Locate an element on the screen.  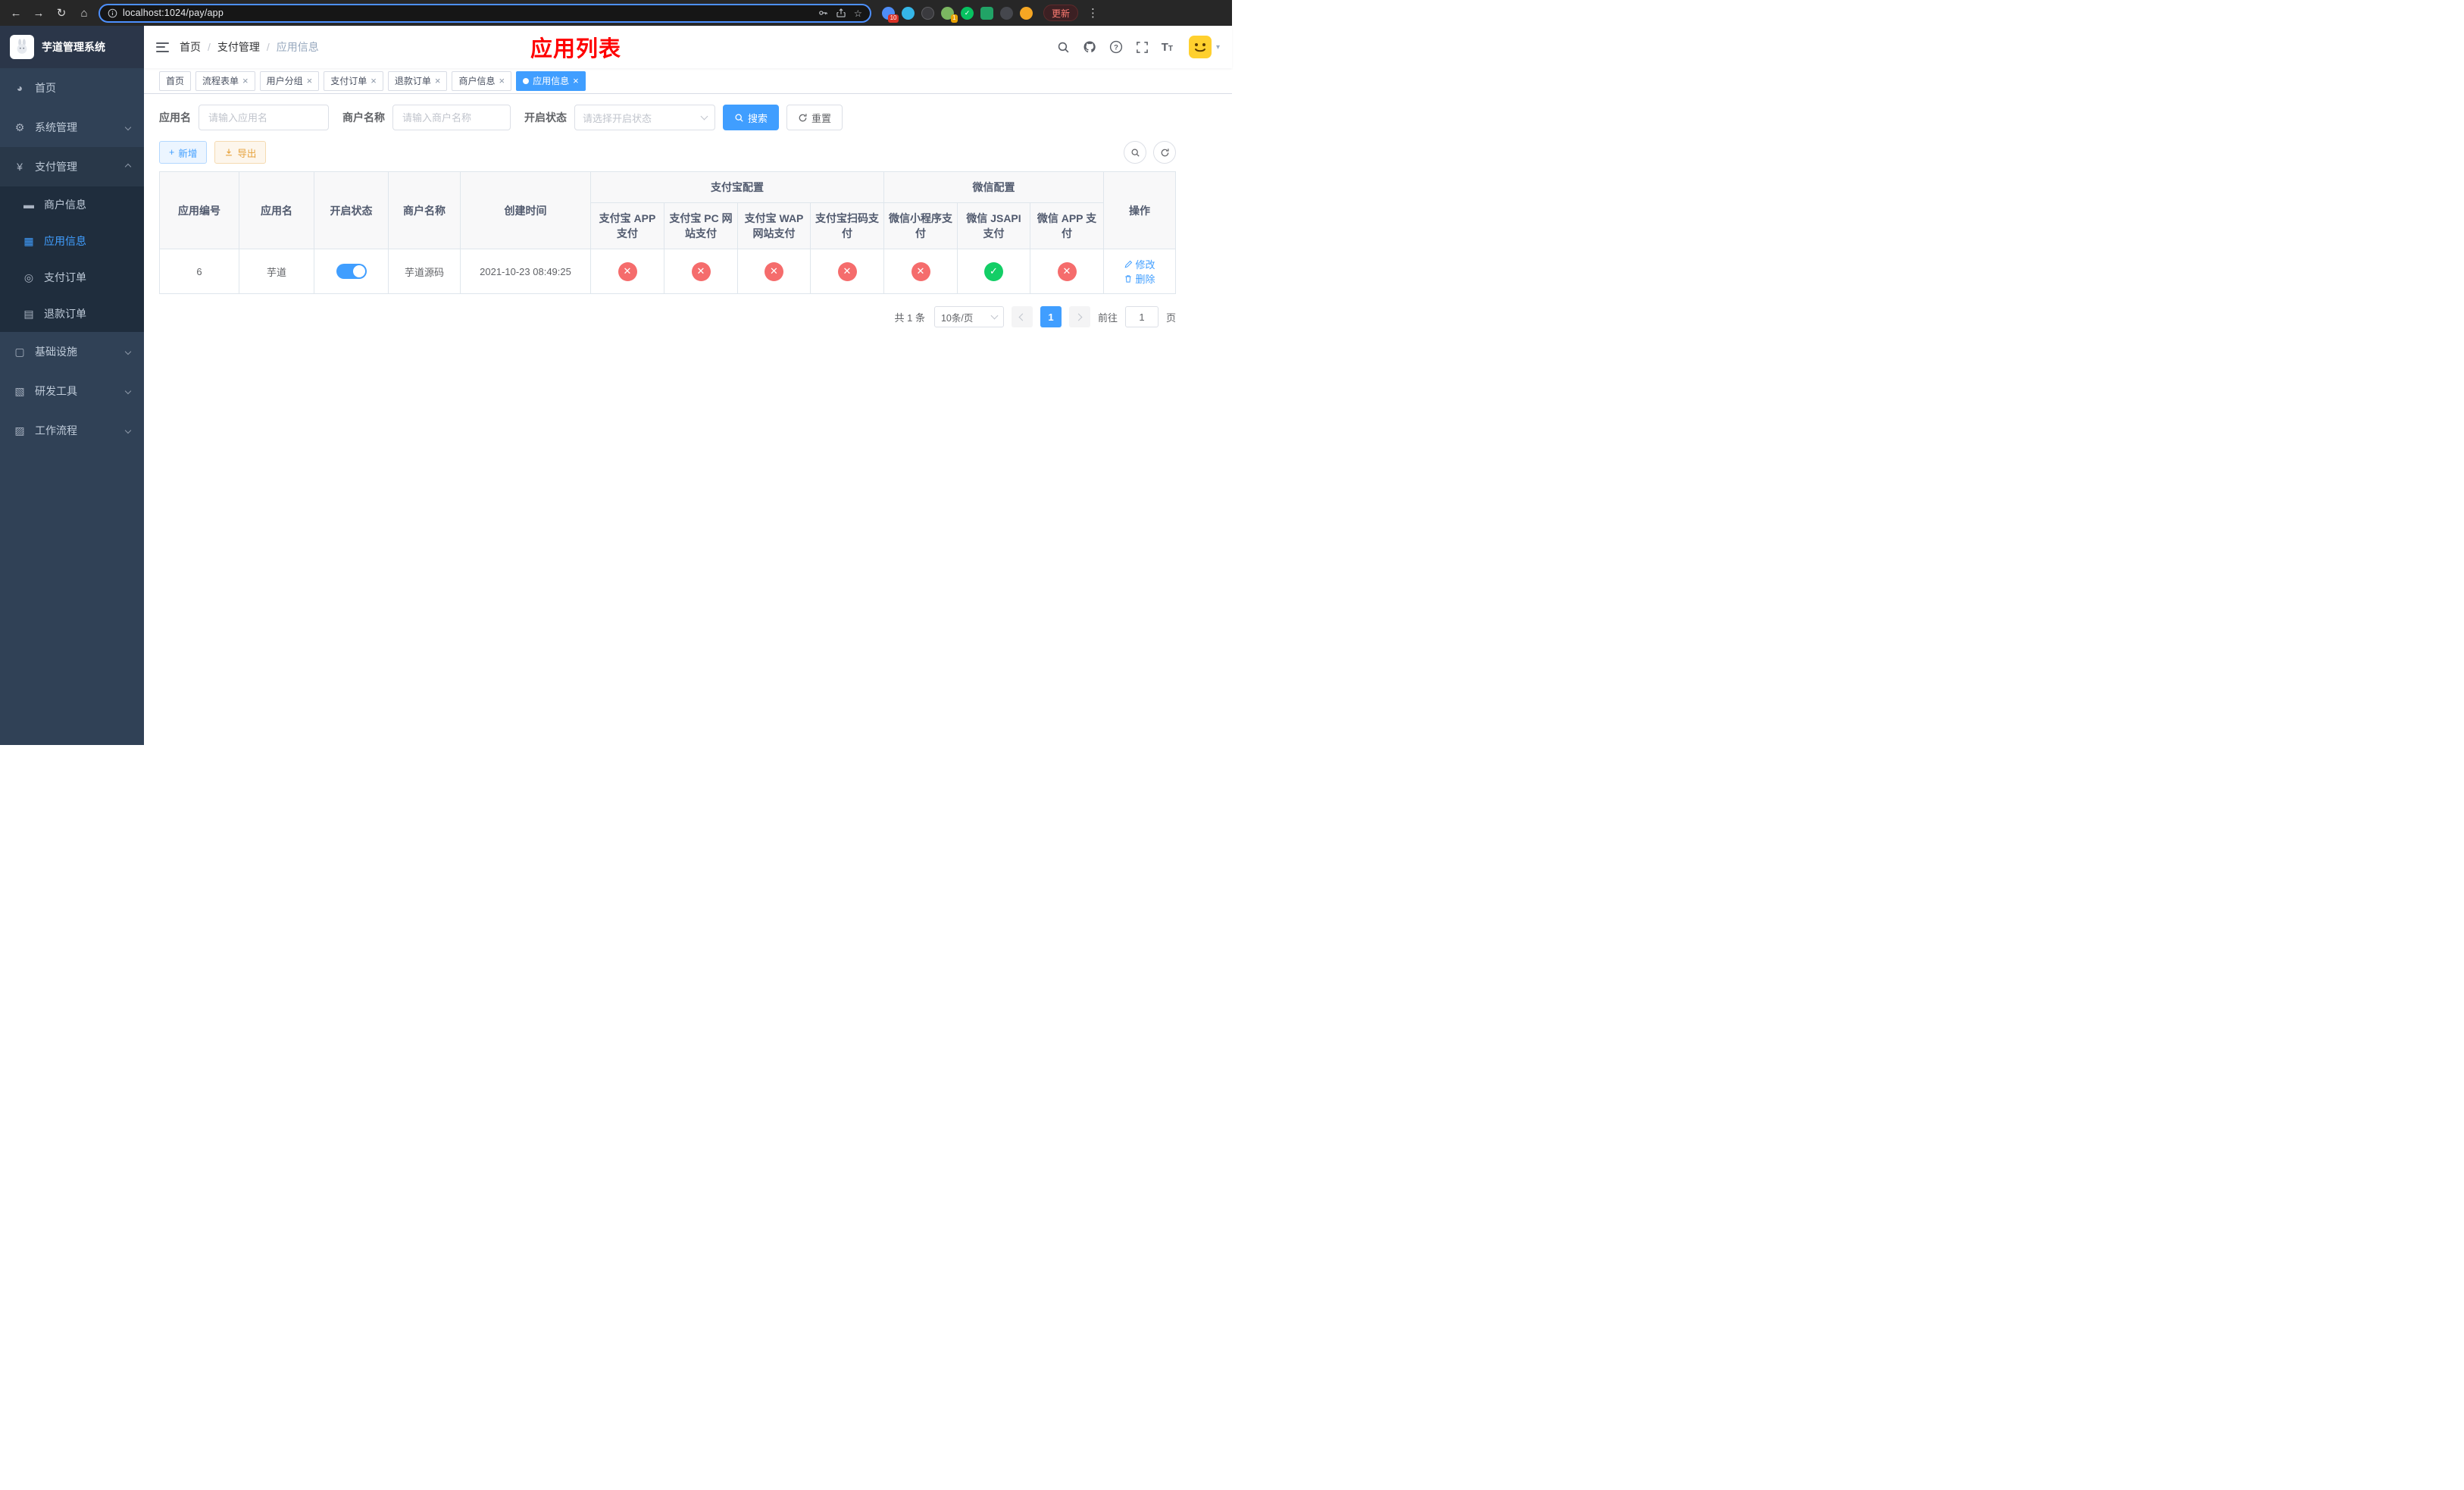
fullscreen-icon is located at coordinates (1142, 47).